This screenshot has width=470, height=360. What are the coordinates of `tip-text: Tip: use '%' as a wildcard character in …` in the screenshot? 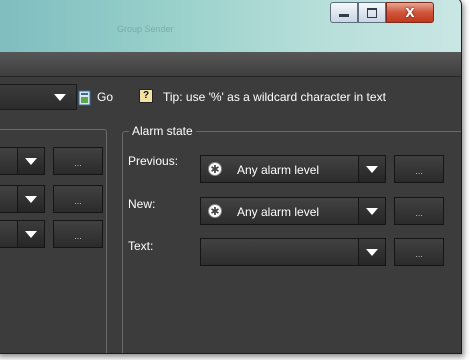 It's located at (274, 97).